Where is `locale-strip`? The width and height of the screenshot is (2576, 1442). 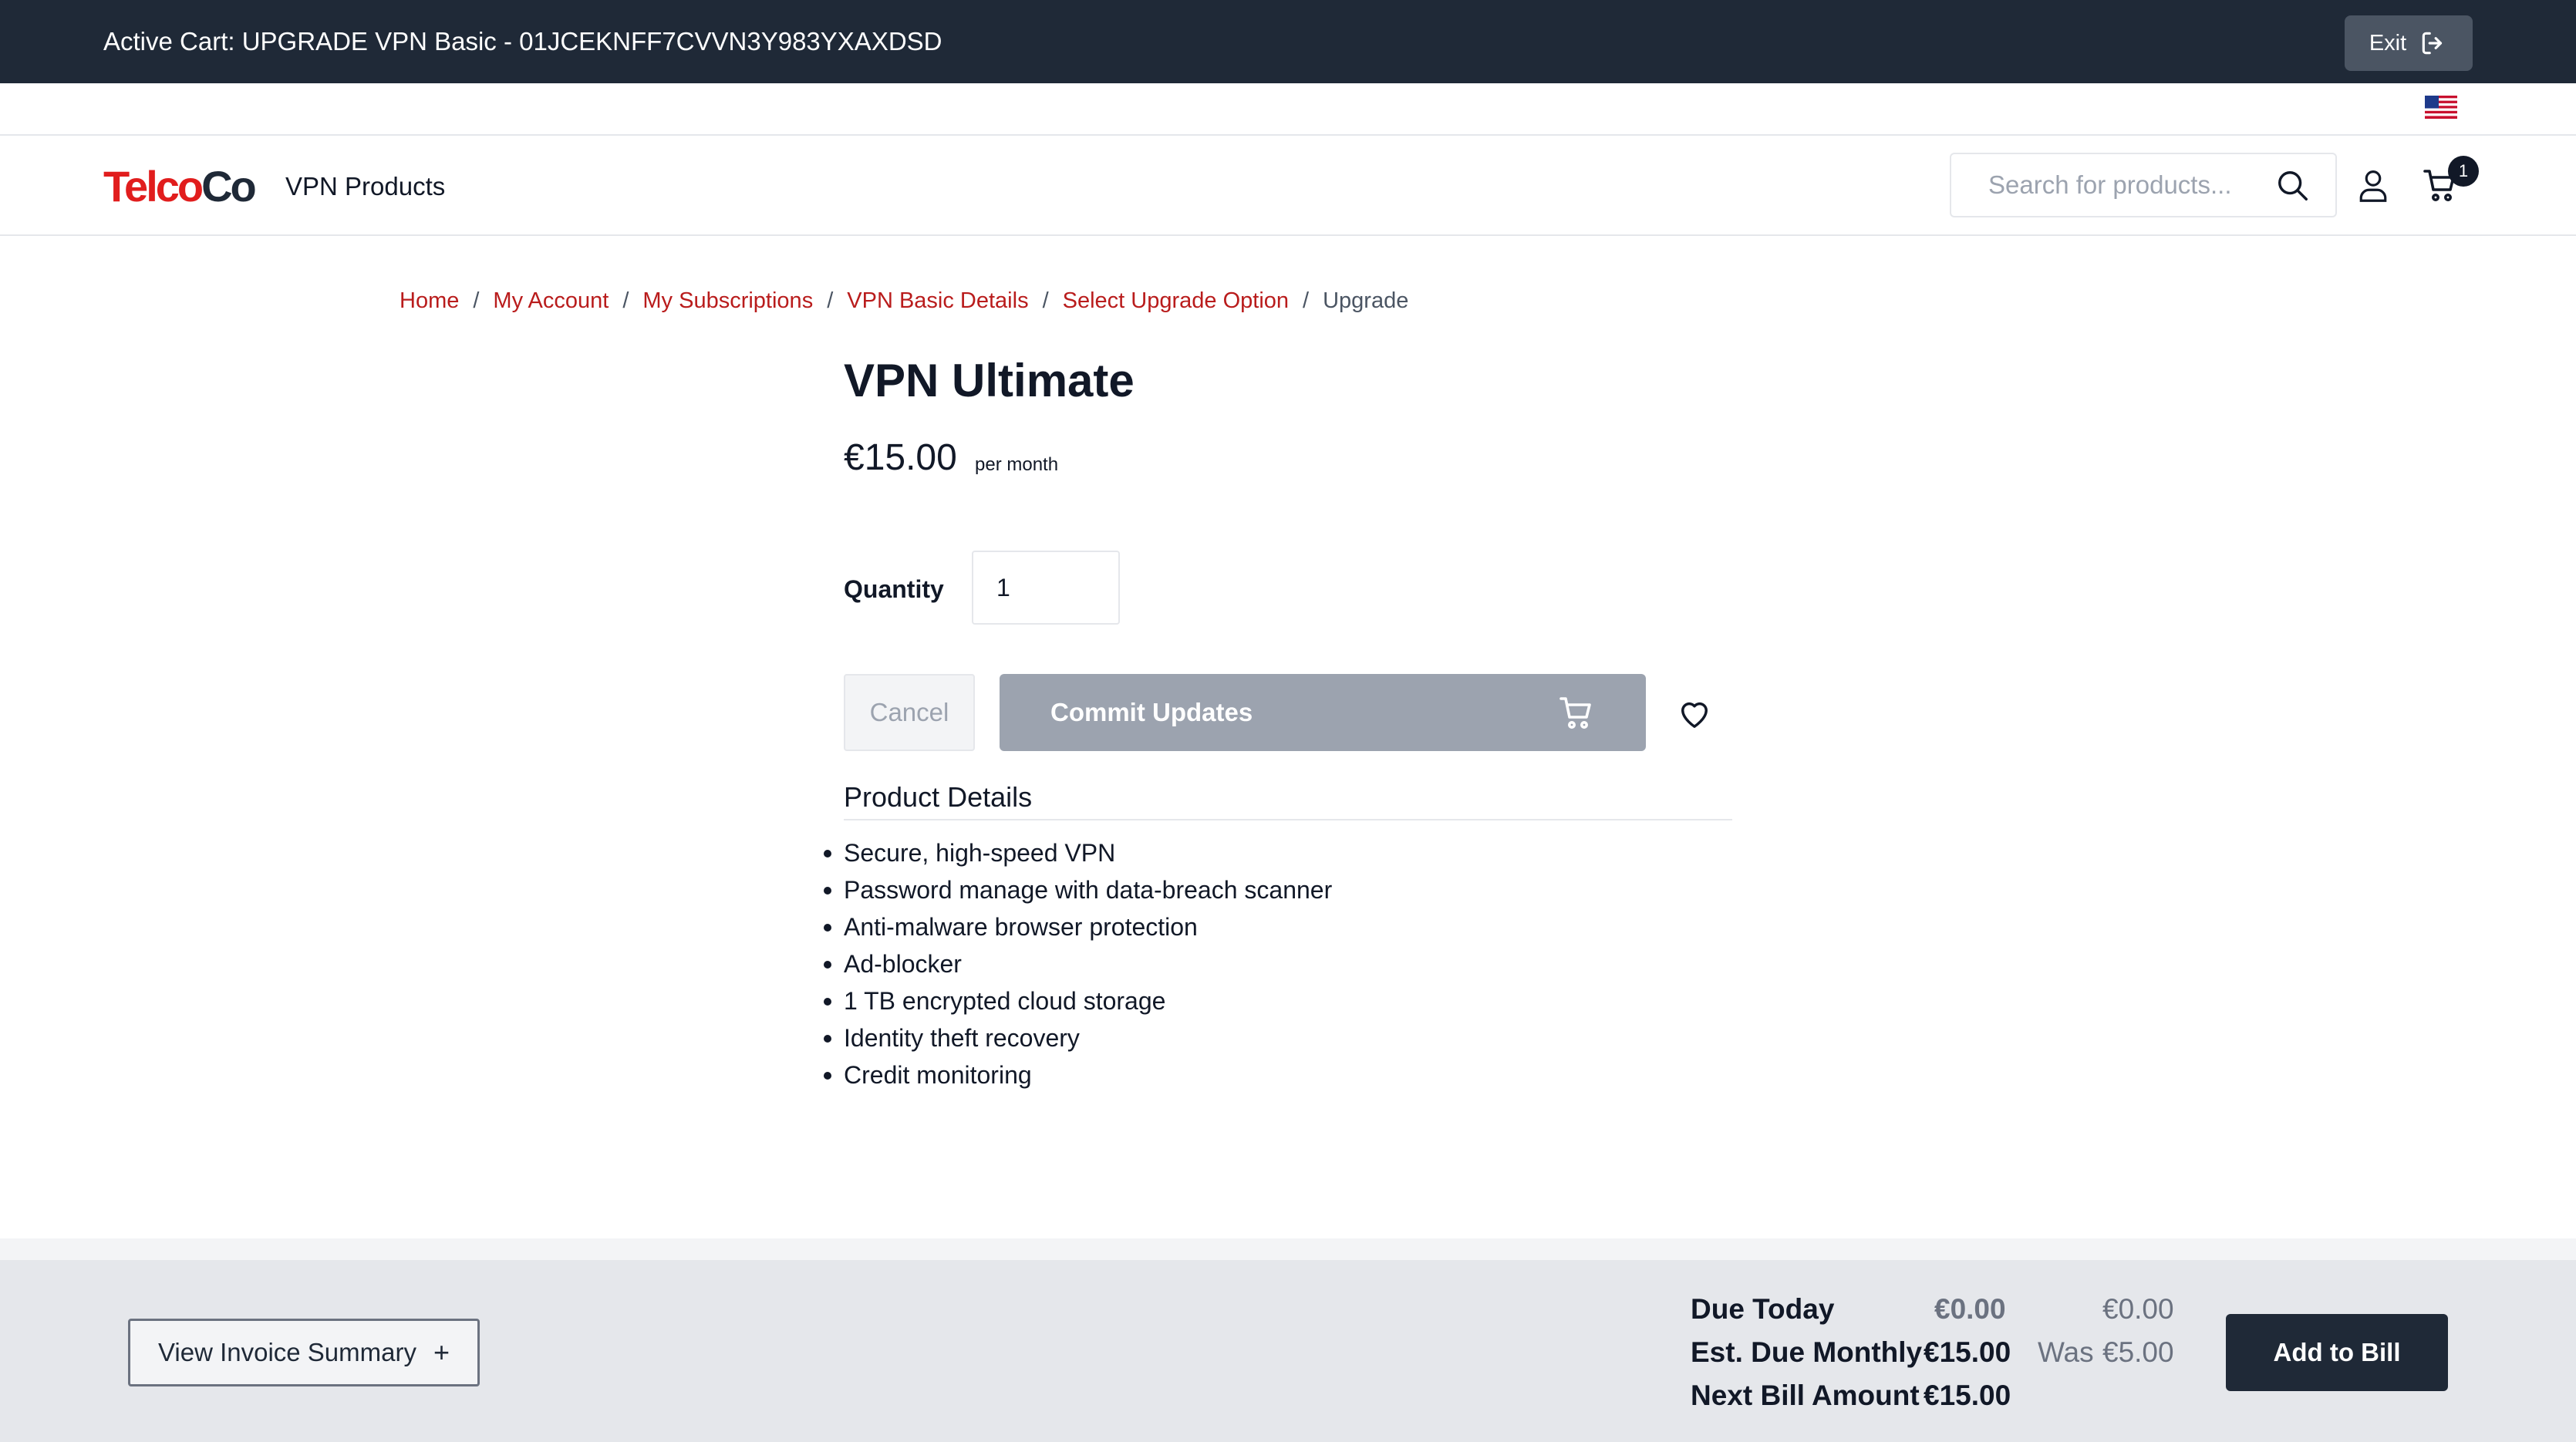
locale-strip is located at coordinates (1288, 110).